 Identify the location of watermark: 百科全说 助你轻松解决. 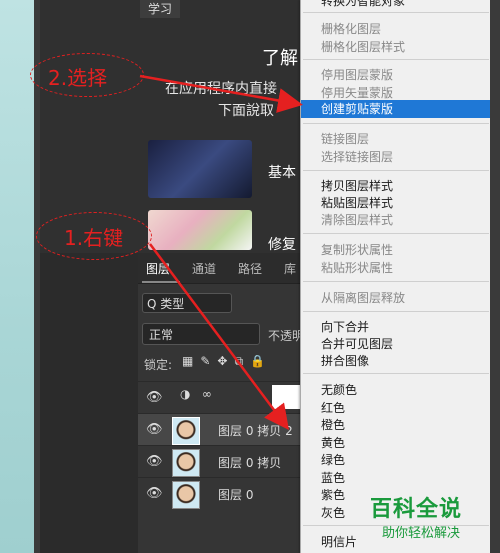
(429, 518).